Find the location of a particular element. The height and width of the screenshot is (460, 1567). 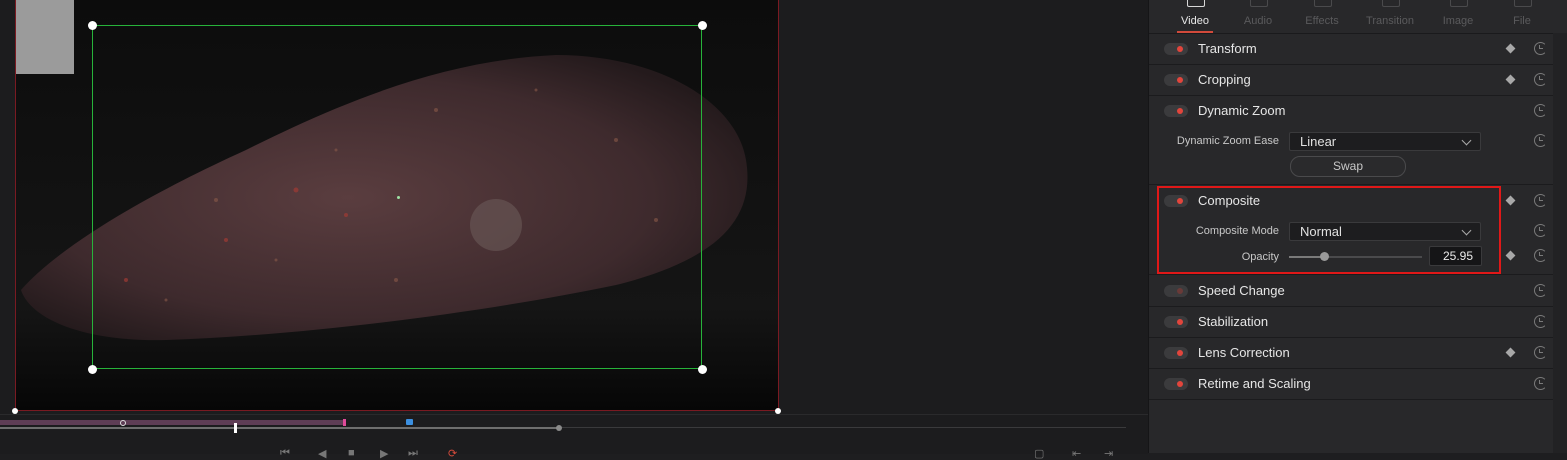

tab-label: Image is located at coordinates (1458, 21).